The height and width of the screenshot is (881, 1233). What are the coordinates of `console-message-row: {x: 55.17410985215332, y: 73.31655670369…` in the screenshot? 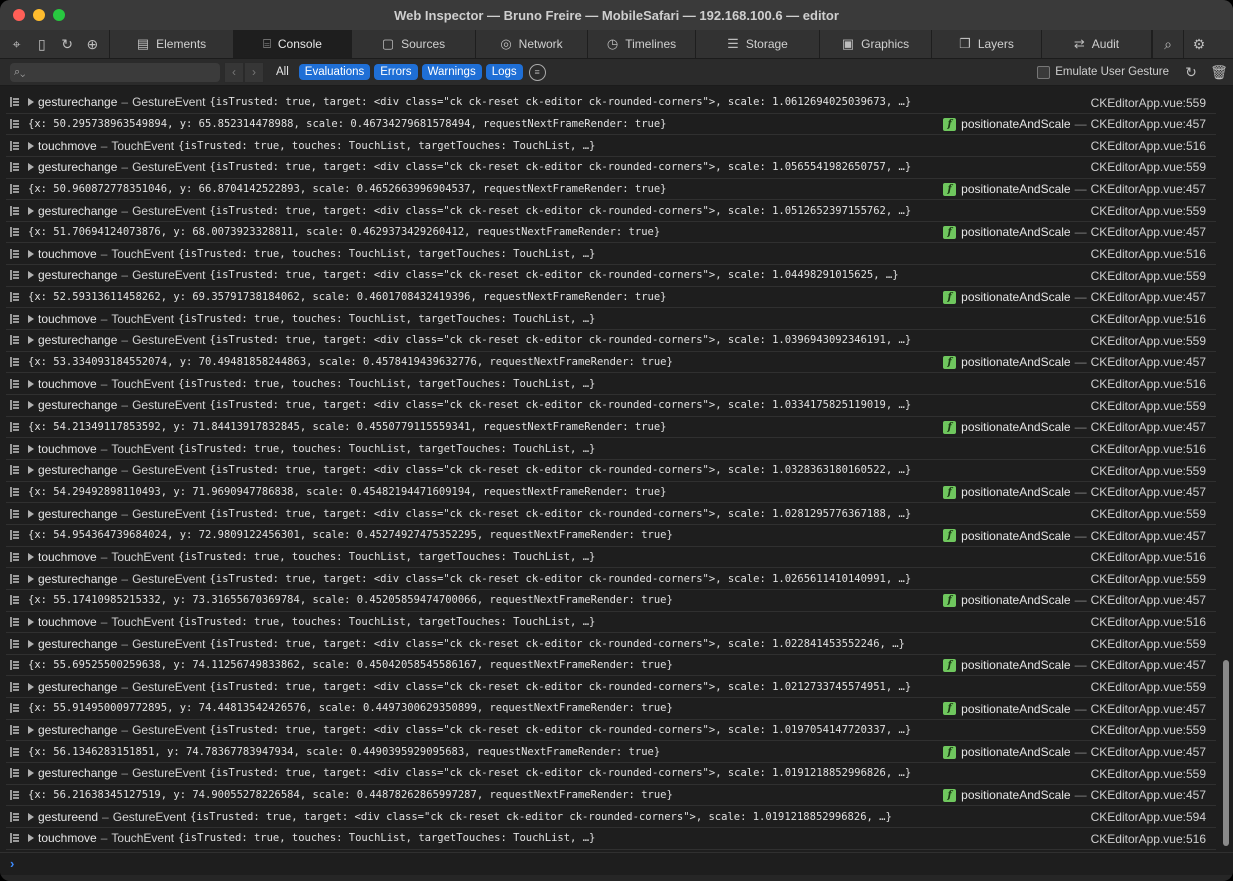 It's located at (611, 601).